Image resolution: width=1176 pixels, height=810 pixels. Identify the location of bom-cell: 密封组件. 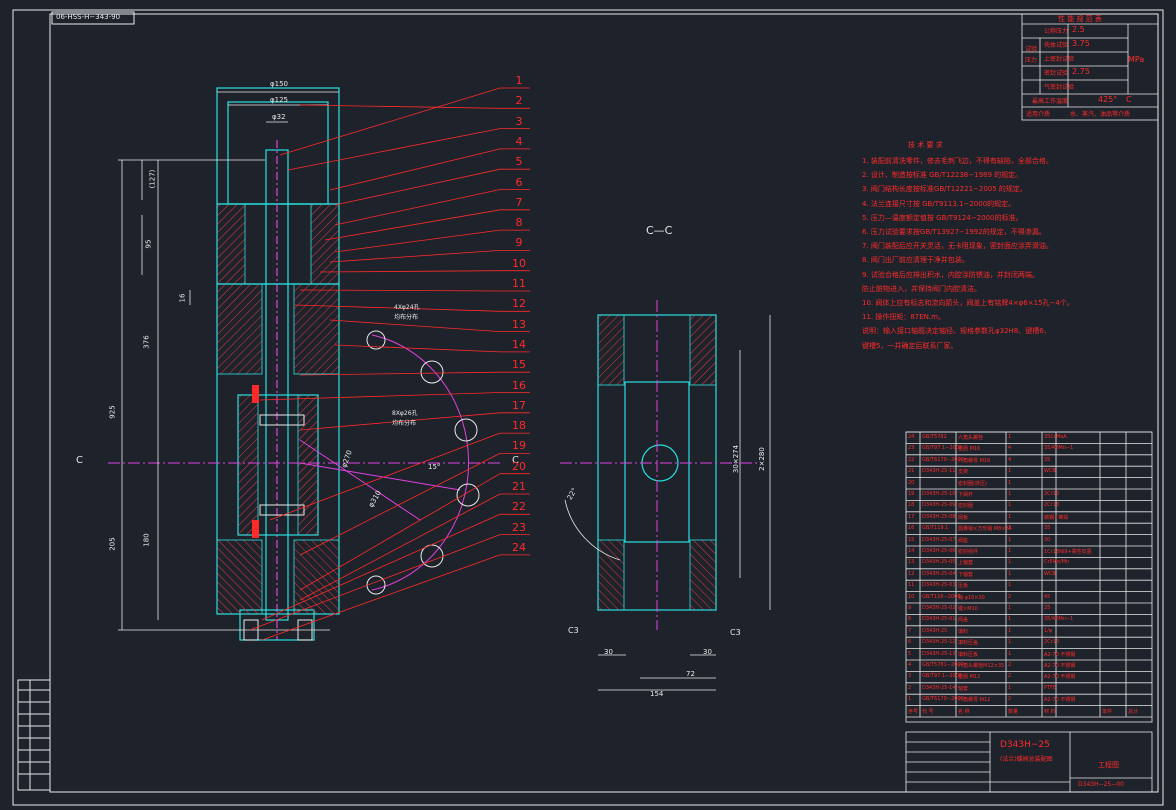
(968, 552).